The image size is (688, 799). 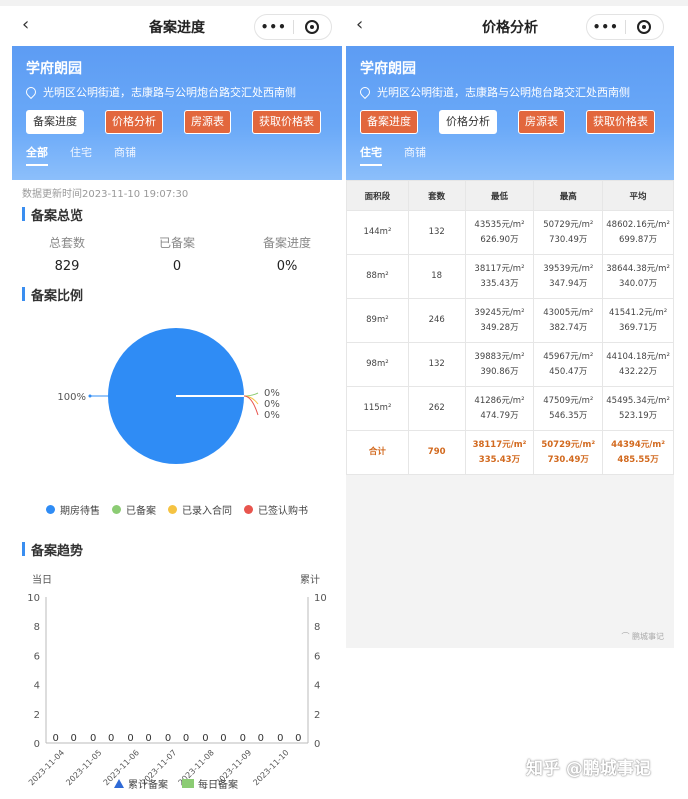 What do you see at coordinates (499, 312) in the screenshot?
I see `cell-primary-text: 39245元/m²` at bounding box center [499, 312].